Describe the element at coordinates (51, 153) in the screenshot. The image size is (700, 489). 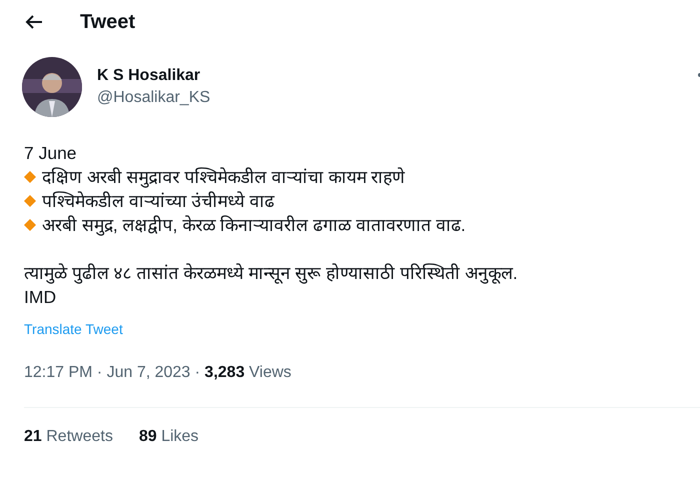
I see `tweet-text: 7 June` at that location.